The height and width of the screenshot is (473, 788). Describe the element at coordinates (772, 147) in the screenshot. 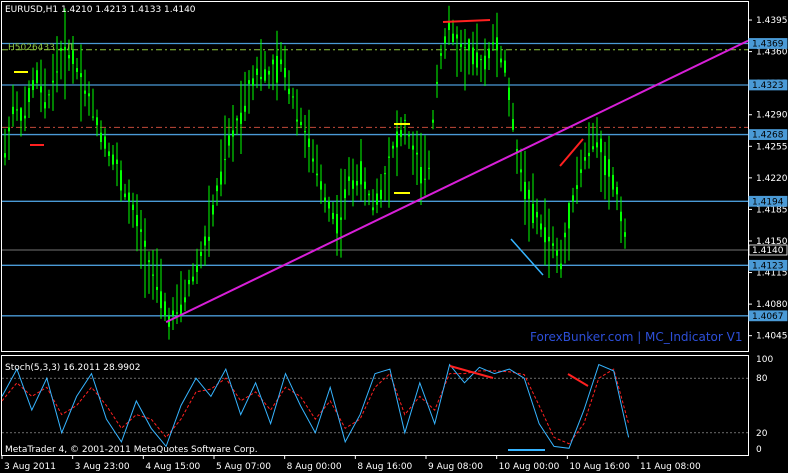

I see `price-tick-label: 1.4255` at that location.